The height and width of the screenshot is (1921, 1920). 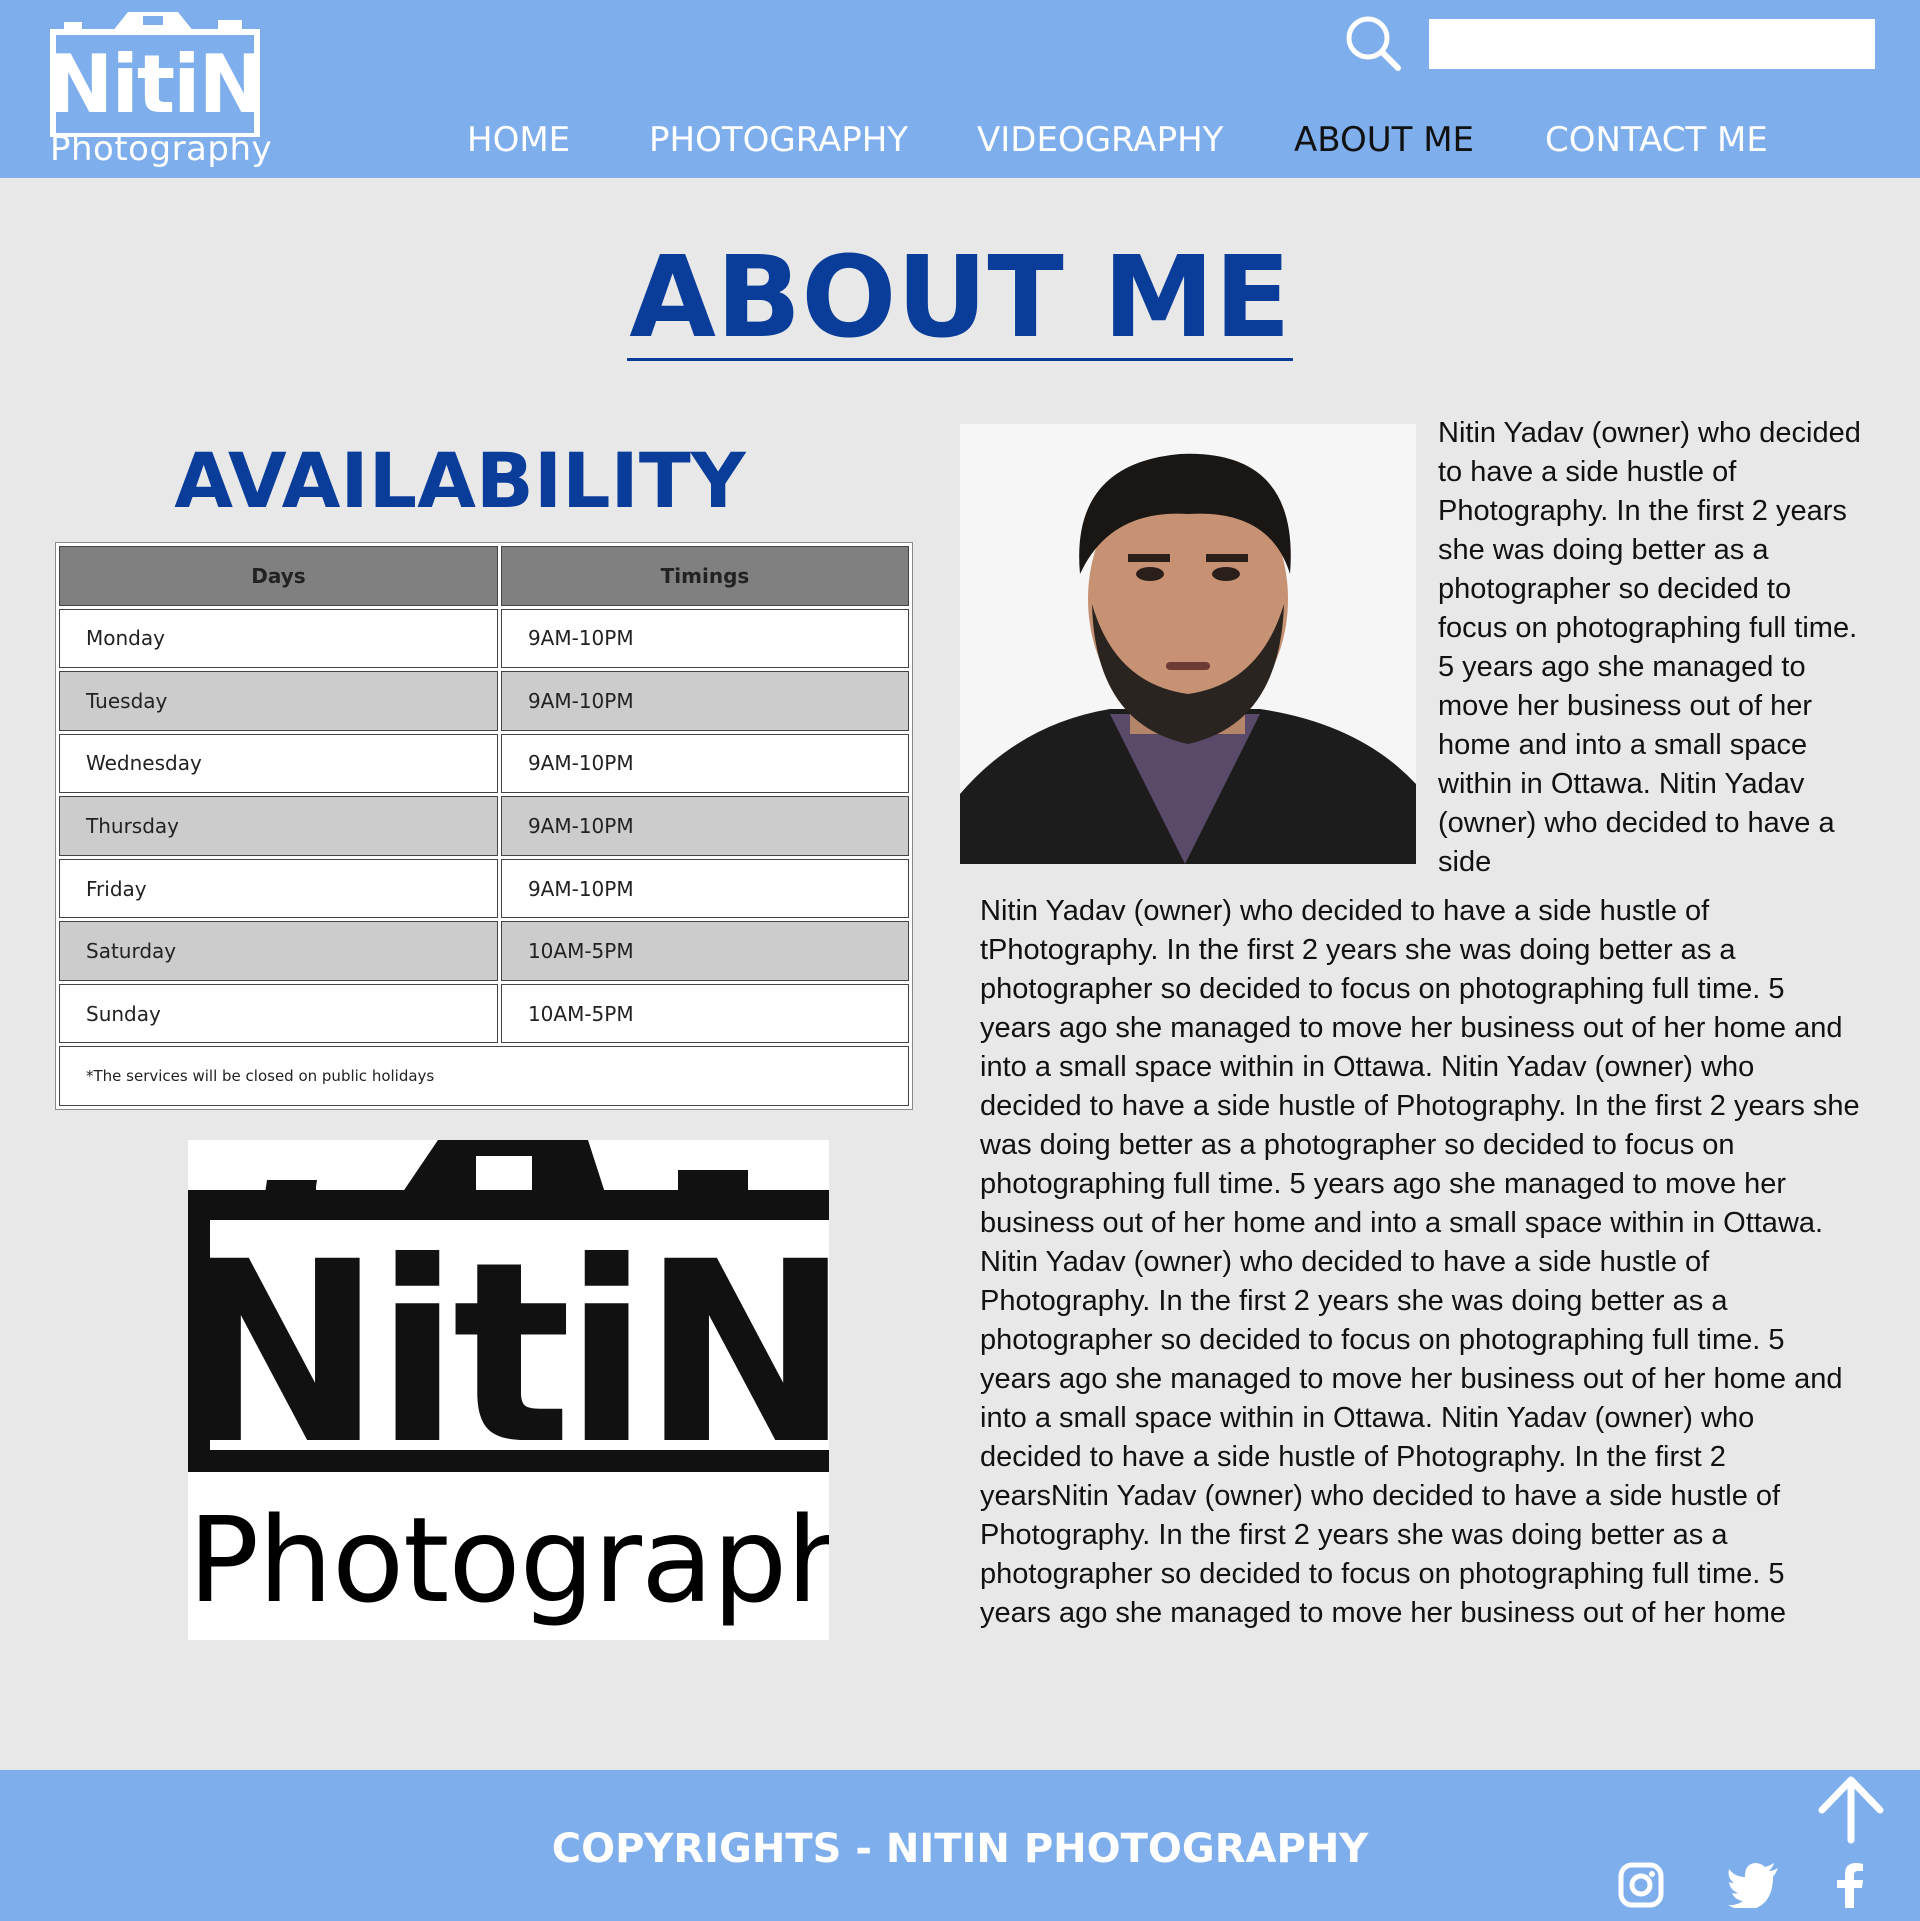 What do you see at coordinates (1373, 43) in the screenshot?
I see `search-icon` at bounding box center [1373, 43].